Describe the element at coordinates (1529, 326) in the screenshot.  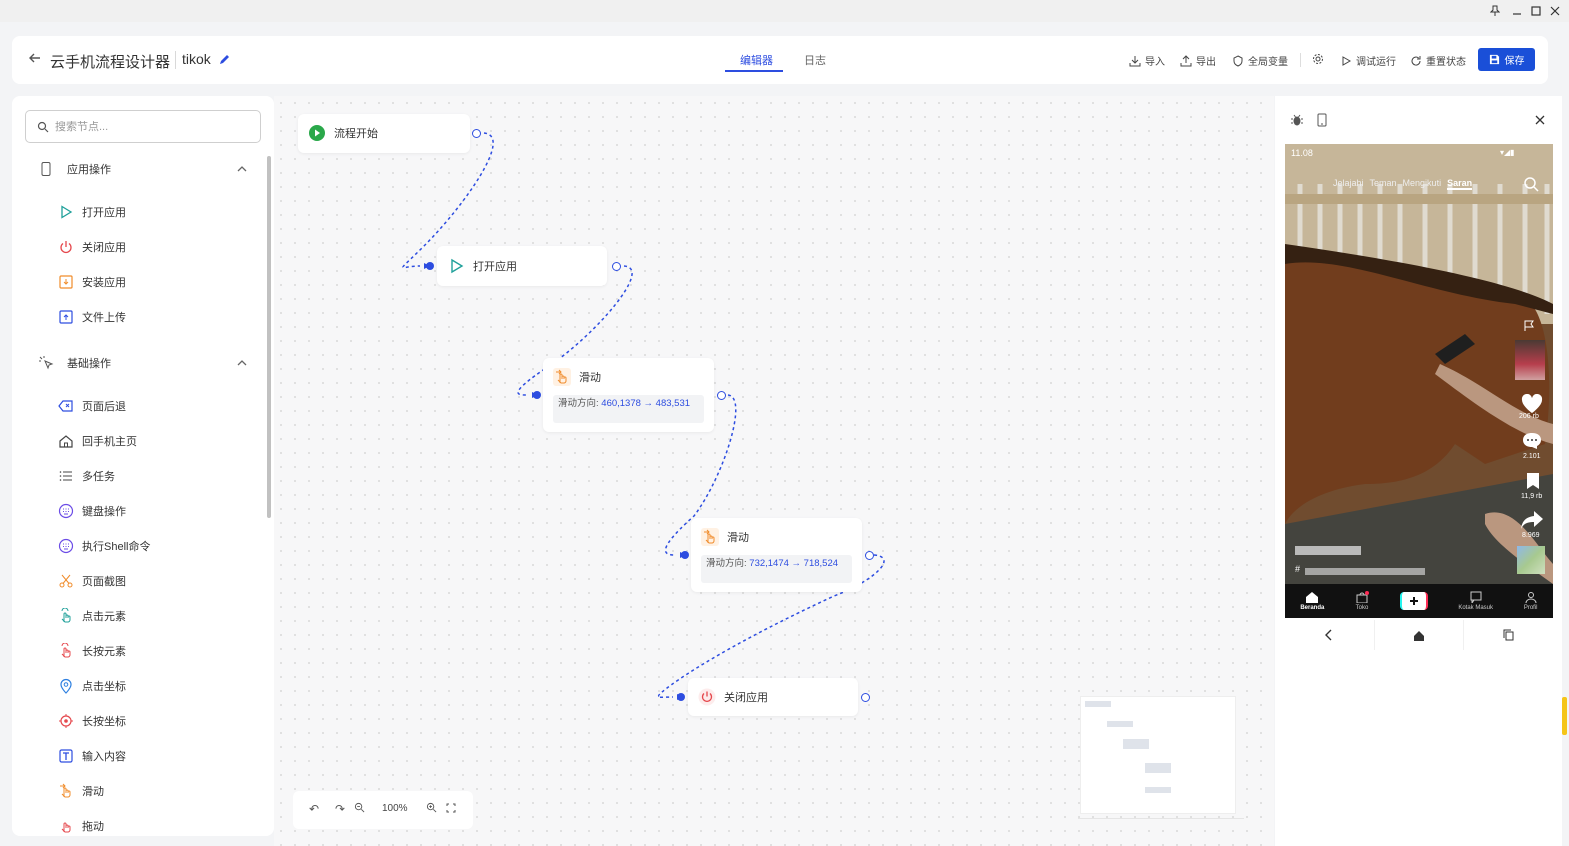
I see `flag-icon` at that location.